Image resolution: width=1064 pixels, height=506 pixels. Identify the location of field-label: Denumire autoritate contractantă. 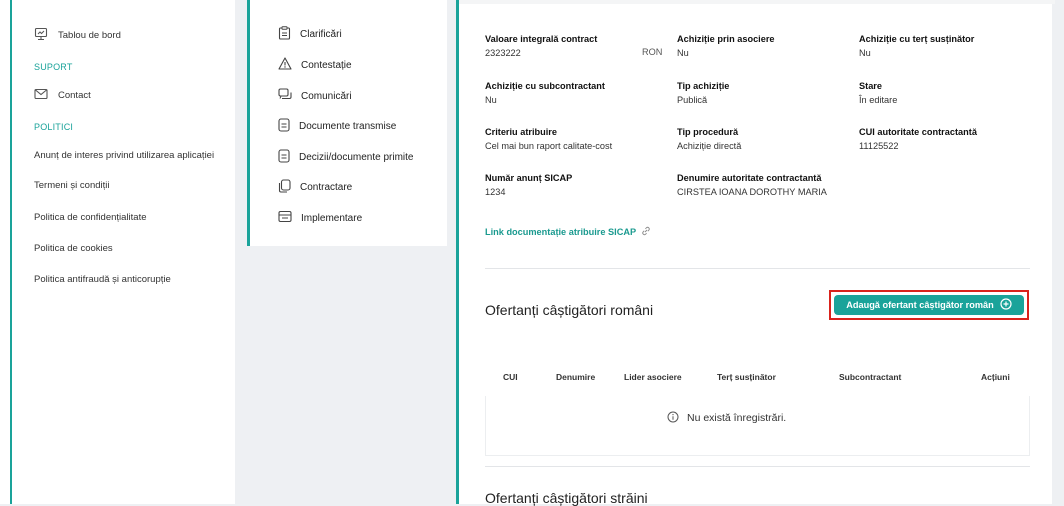
(749, 178).